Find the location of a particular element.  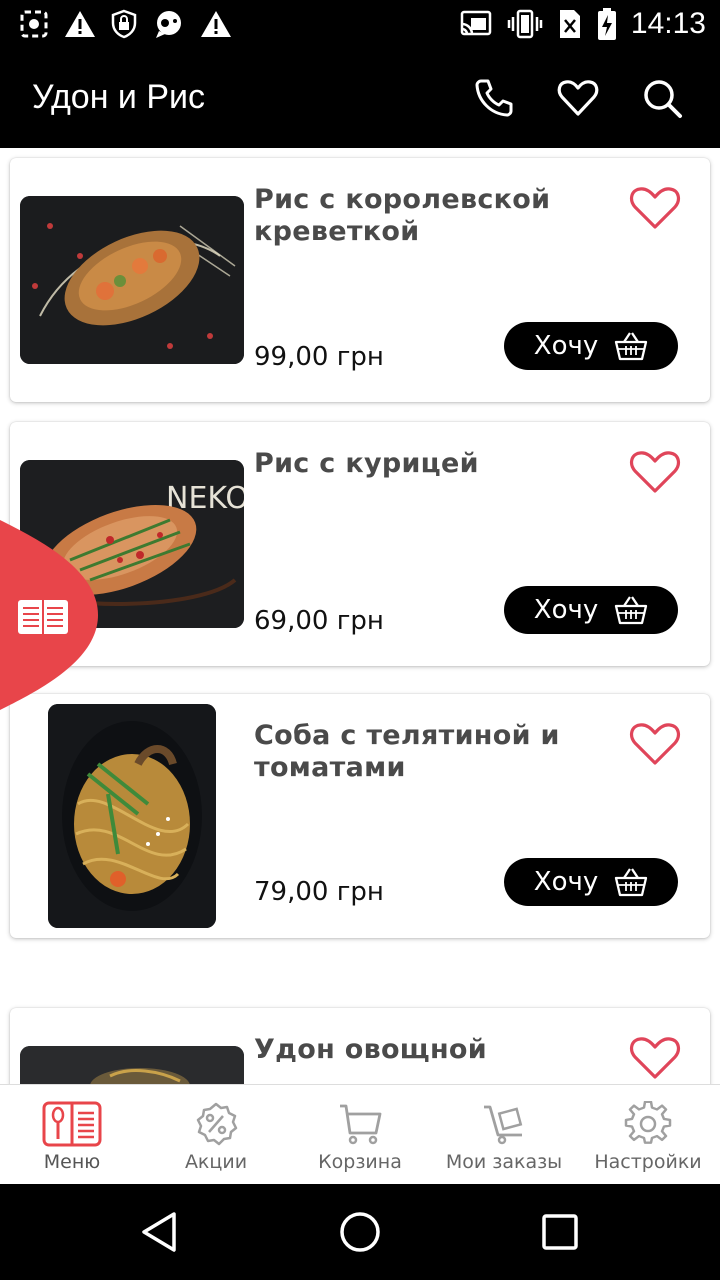

favorites-button is located at coordinates (578, 98).